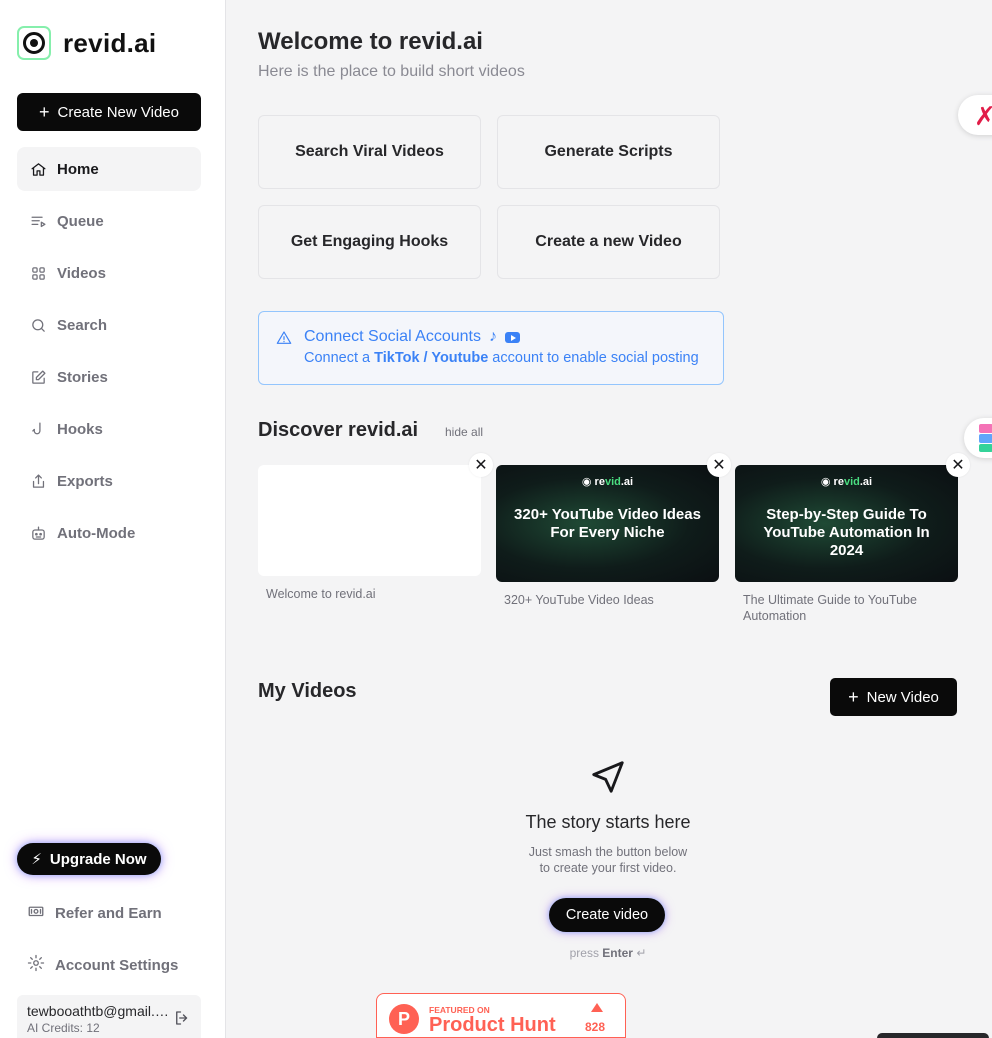  I want to click on upgrade-now-button: ⚡ Upgrade Now, so click(89, 859).